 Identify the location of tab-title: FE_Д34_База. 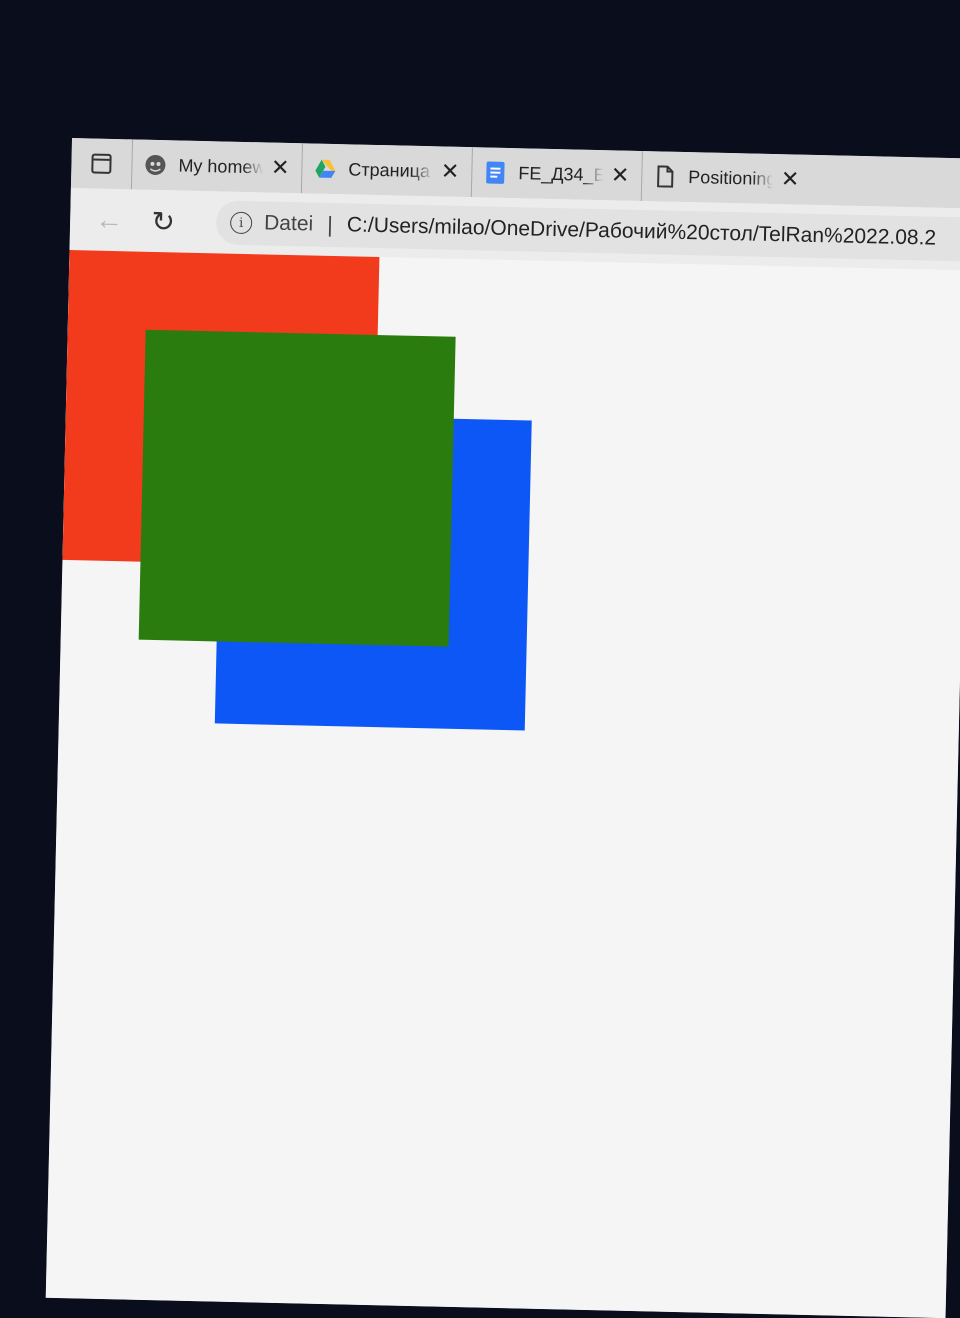
(561, 174).